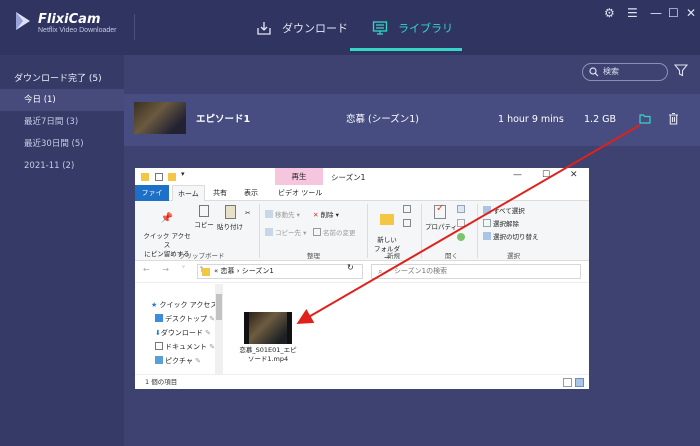  Describe the element at coordinates (300, 193) in the screenshot. I see `ribbon-tab-video-tools: ビデオ ツール` at that location.